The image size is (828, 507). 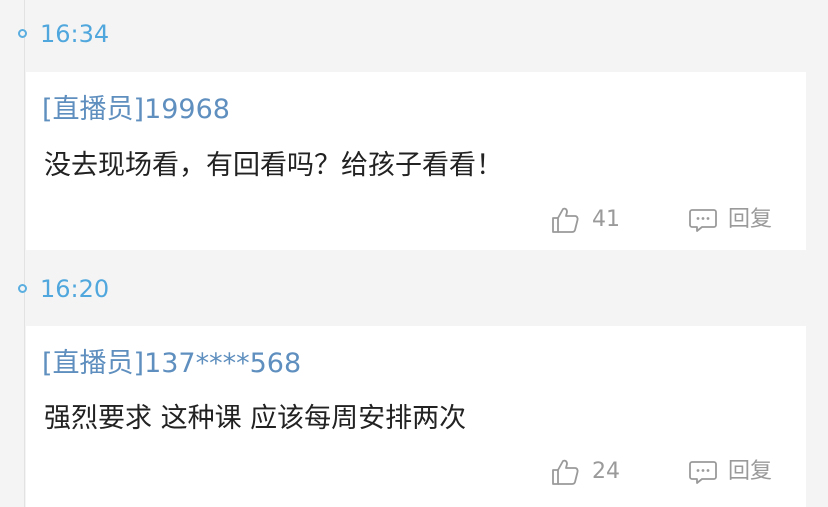 I want to click on like-count: 41, so click(x=606, y=219).